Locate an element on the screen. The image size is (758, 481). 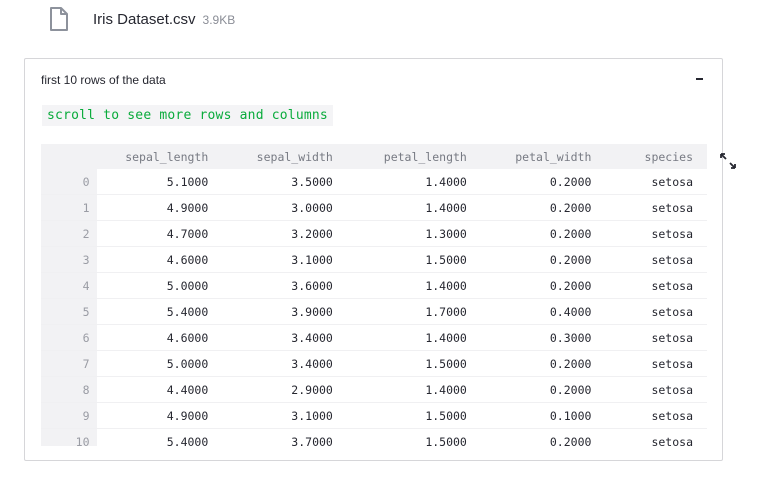
table-row: 0 5.1000 3.5000 1.4000 0.2000 setosa is located at coordinates (374, 182).